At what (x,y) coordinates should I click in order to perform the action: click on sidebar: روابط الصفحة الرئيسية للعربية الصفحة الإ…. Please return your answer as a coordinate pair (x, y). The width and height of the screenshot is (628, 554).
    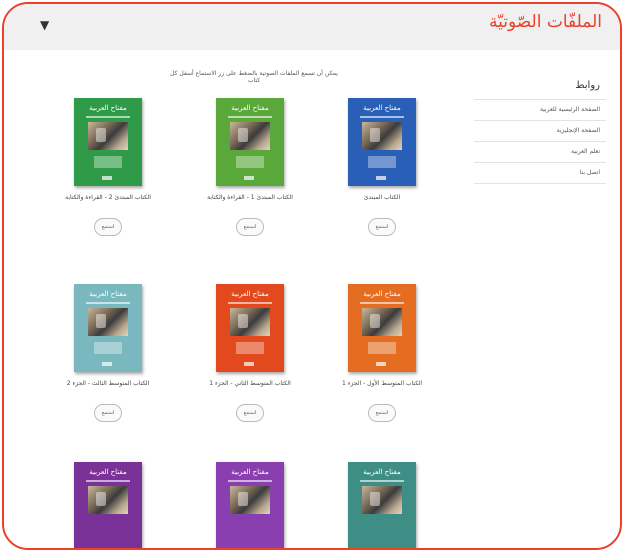
    Looking at the image, I should click on (540, 130).